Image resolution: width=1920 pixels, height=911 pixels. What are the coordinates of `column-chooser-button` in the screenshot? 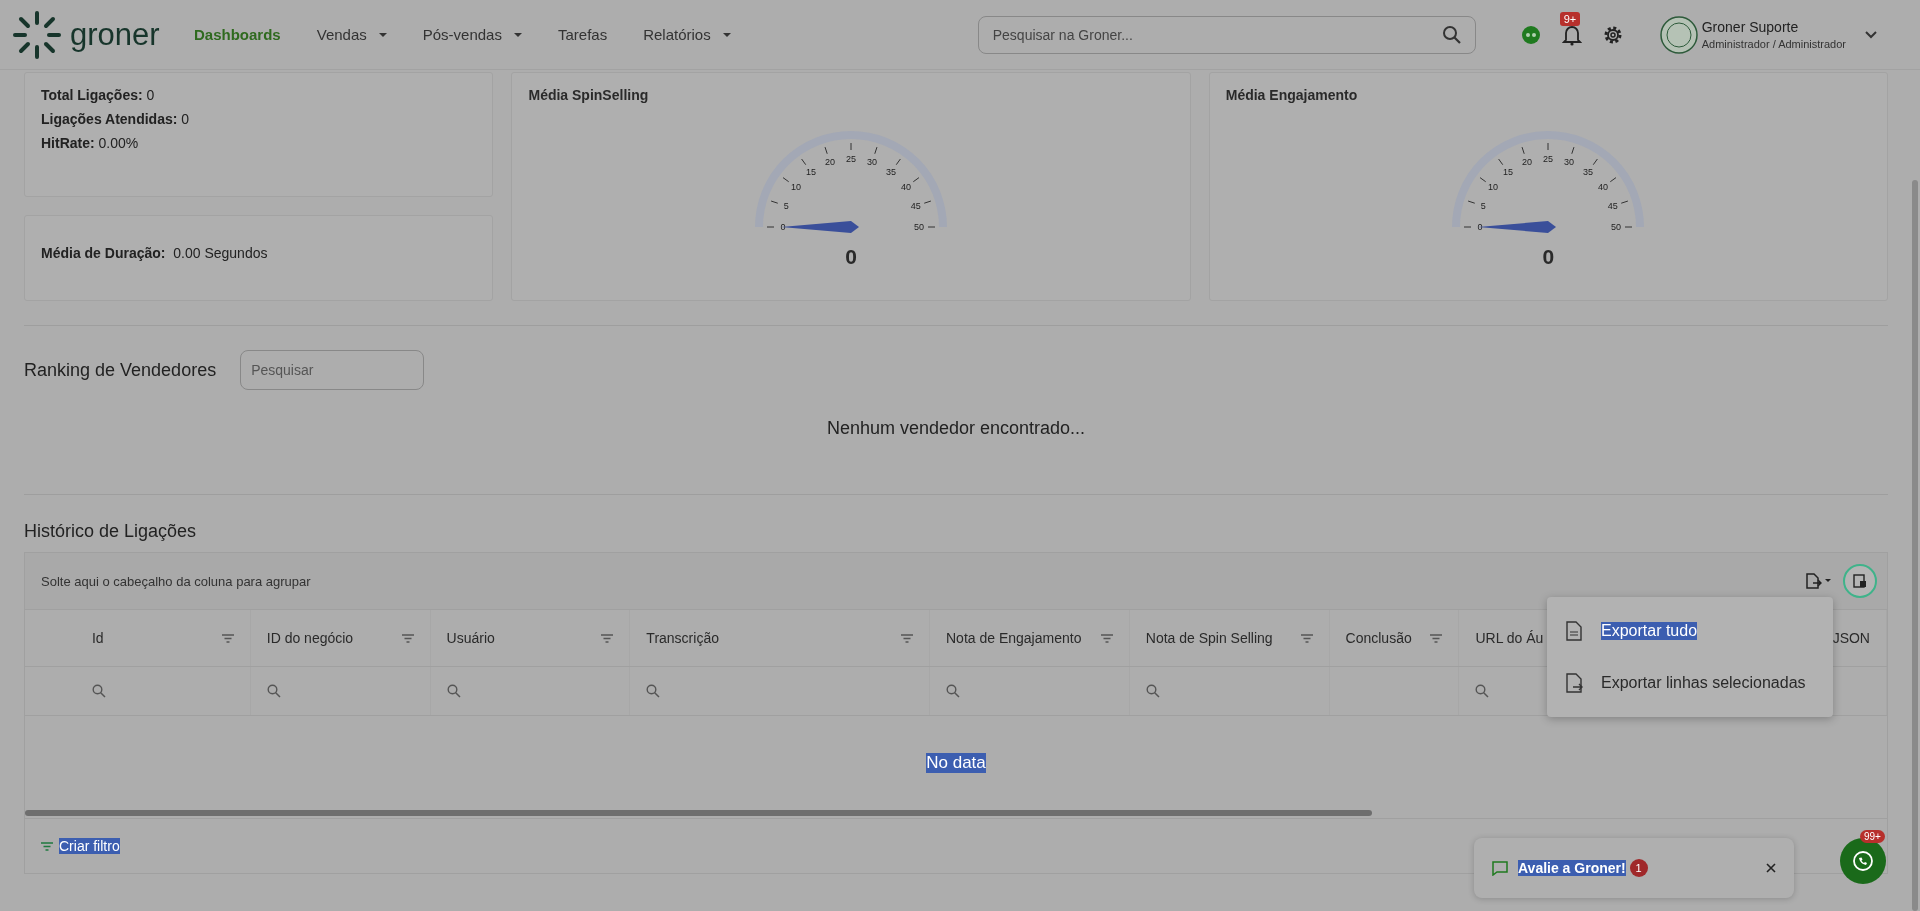 It's located at (1860, 581).